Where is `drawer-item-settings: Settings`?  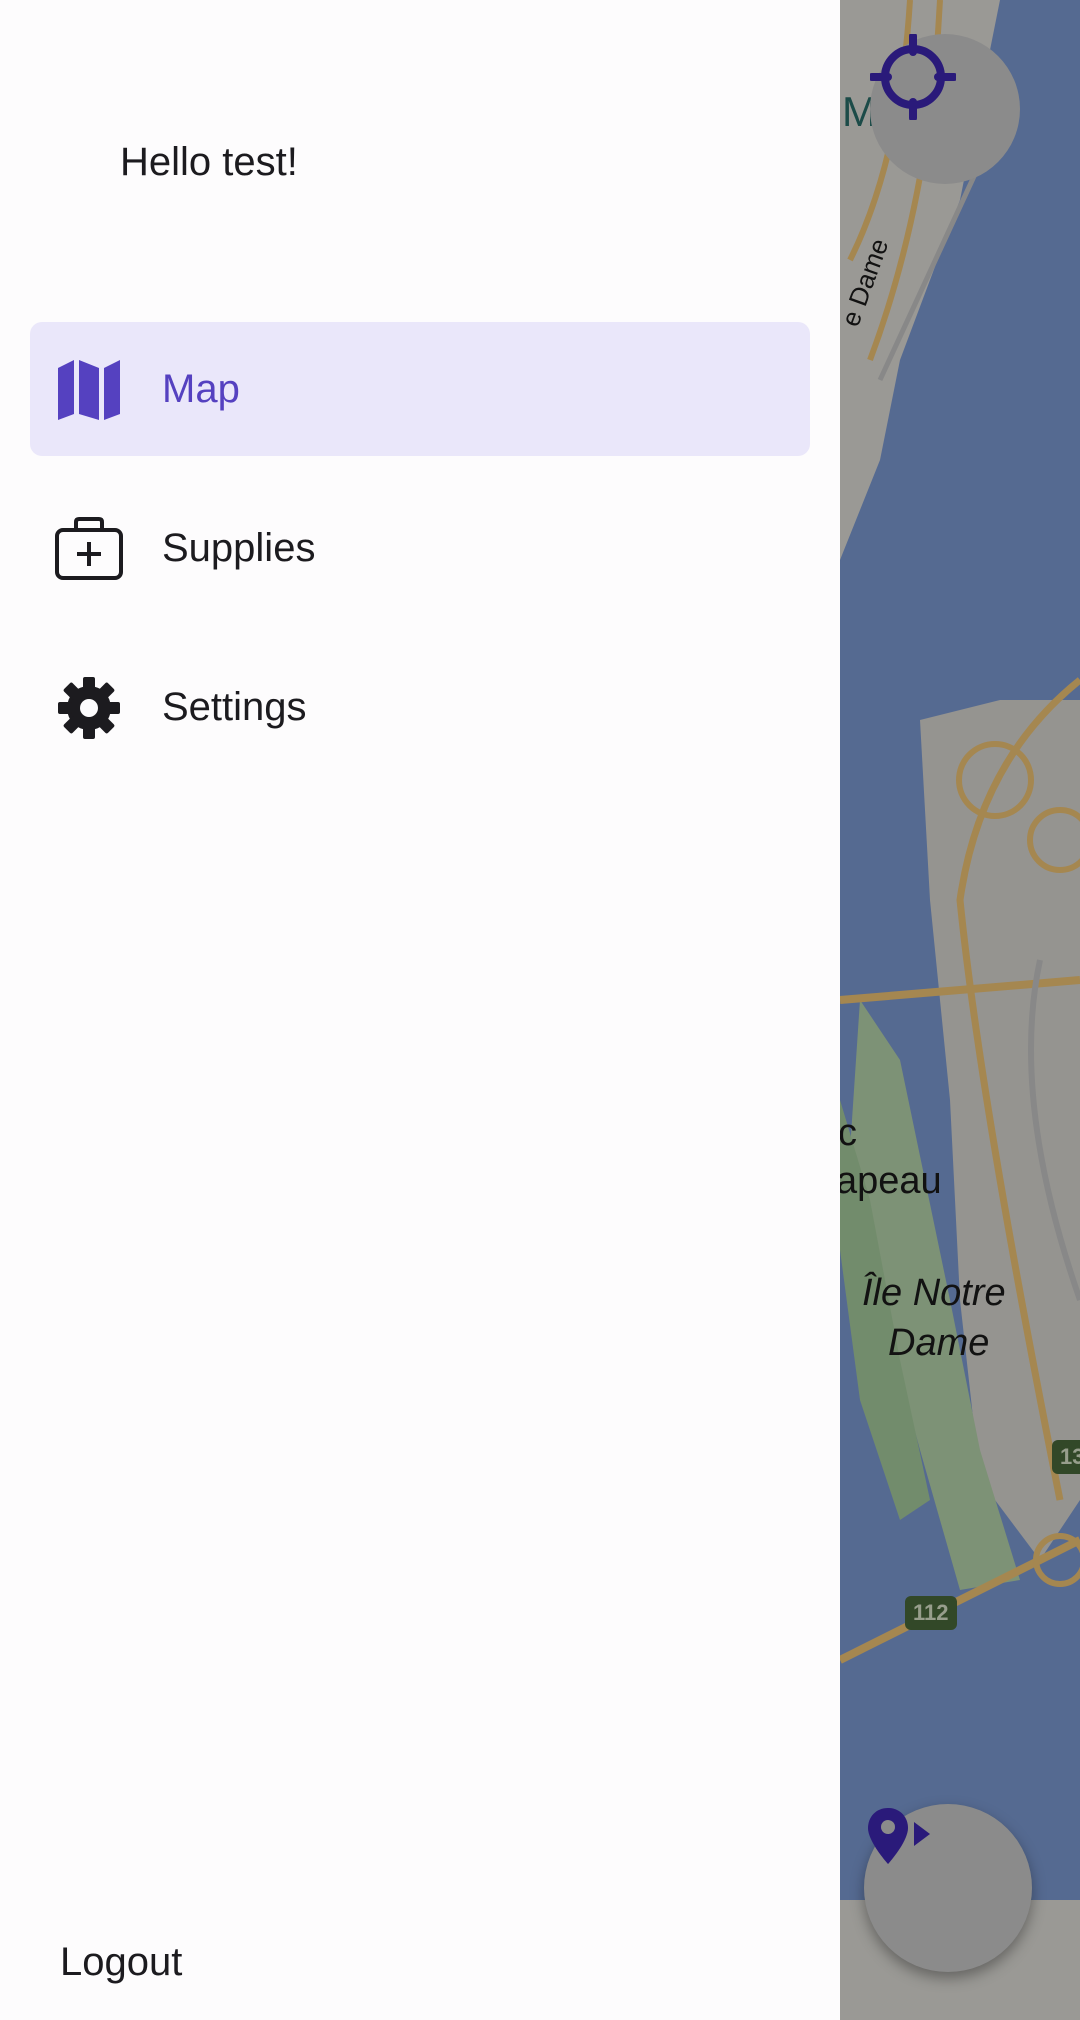 drawer-item-settings: Settings is located at coordinates (420, 707).